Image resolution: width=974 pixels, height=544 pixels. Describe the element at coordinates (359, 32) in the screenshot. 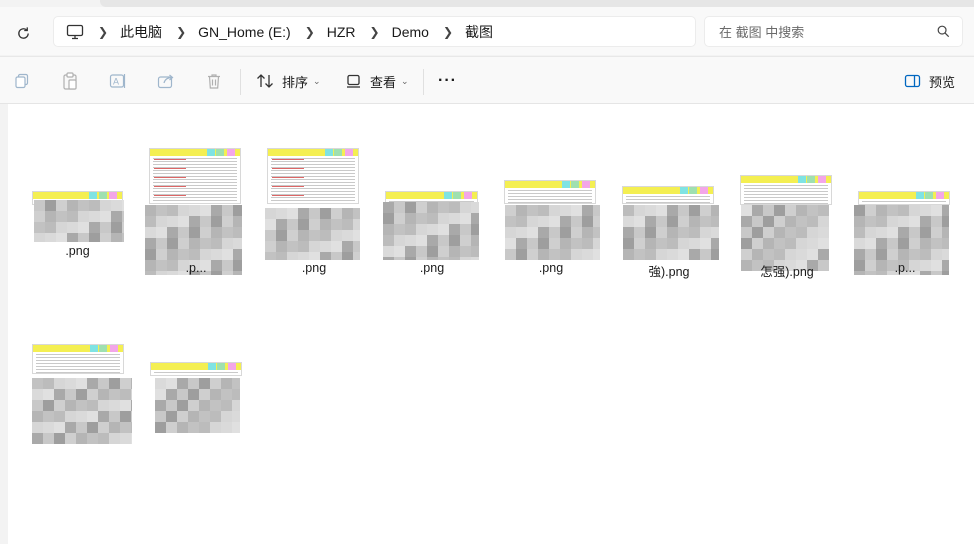

I see `breadcrumb-item-hzr: HZR ❯` at that location.